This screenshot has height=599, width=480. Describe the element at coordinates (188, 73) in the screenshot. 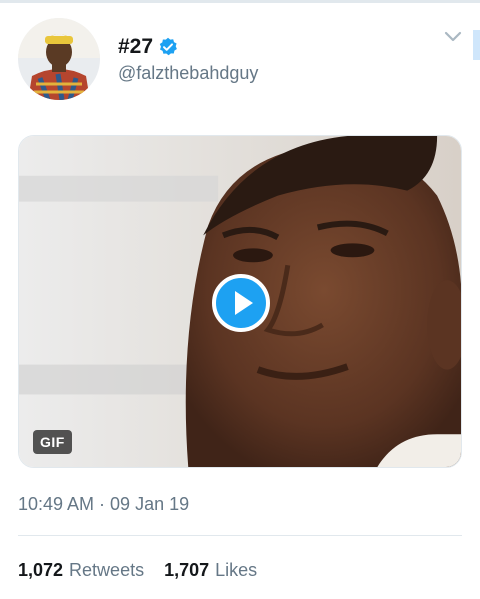

I see `user-handle: @falzthebahdguy` at that location.